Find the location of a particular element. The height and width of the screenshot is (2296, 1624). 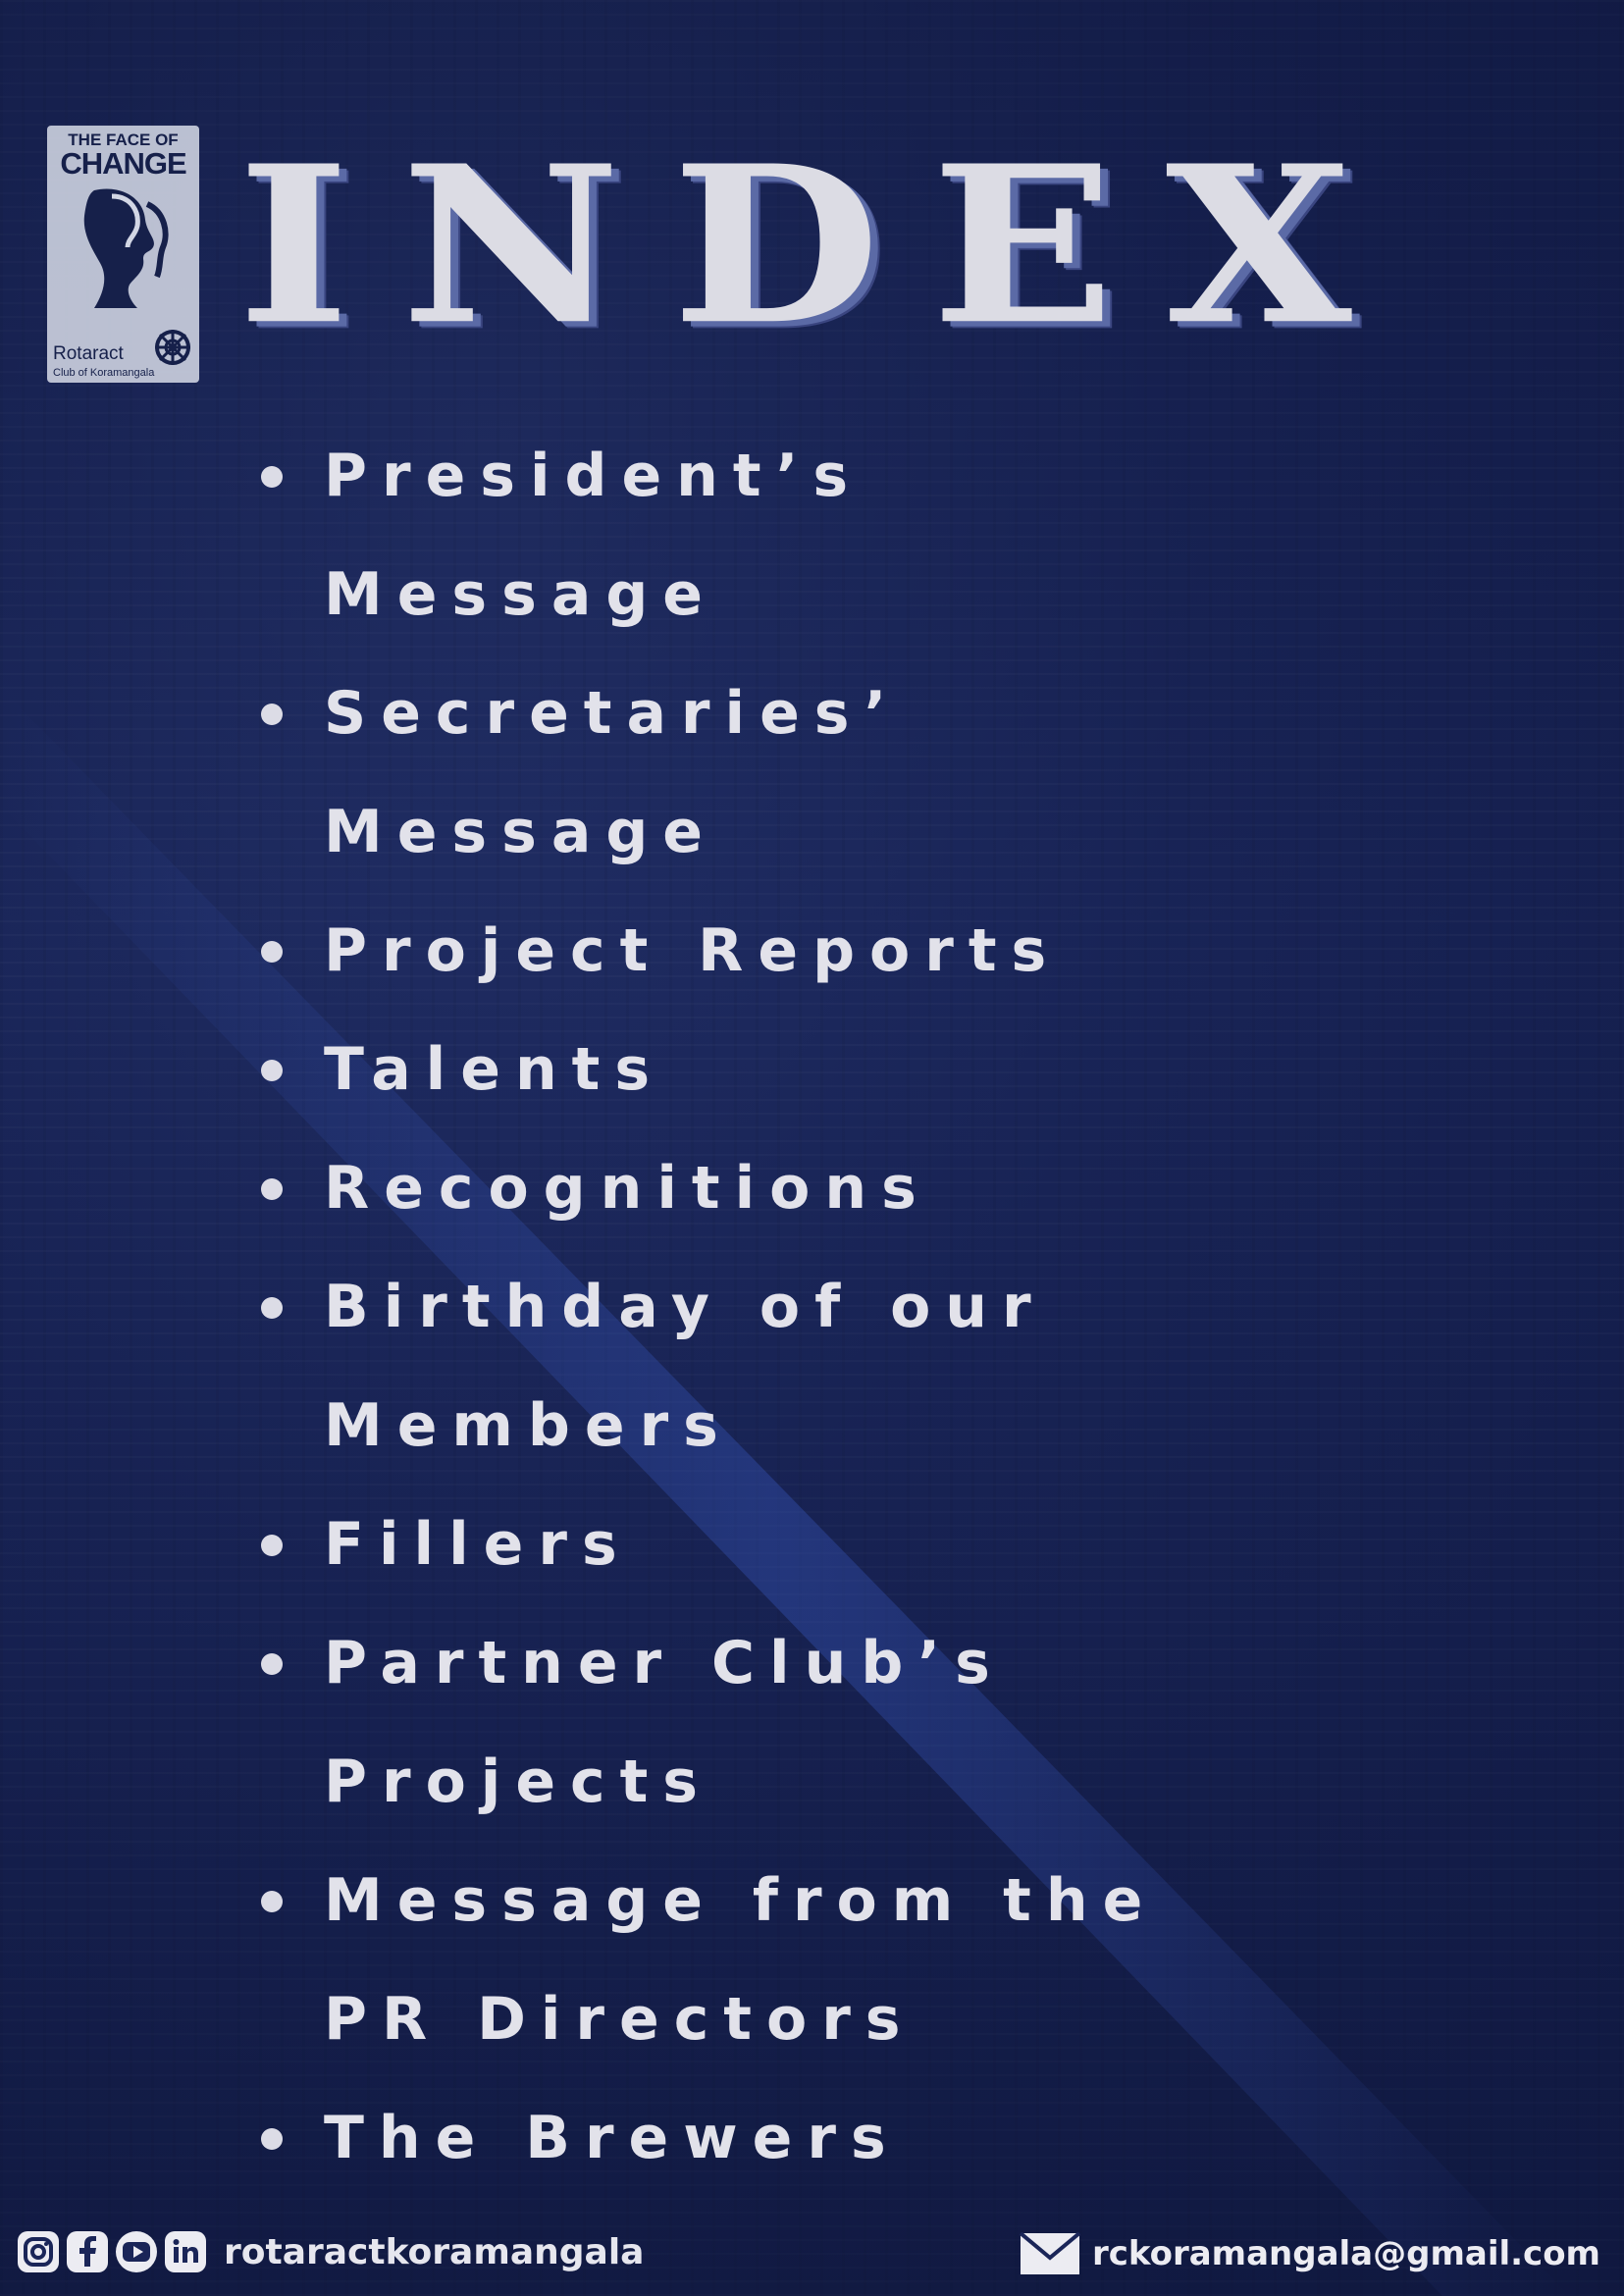

index-item: Project Reports is located at coordinates (707, 951).